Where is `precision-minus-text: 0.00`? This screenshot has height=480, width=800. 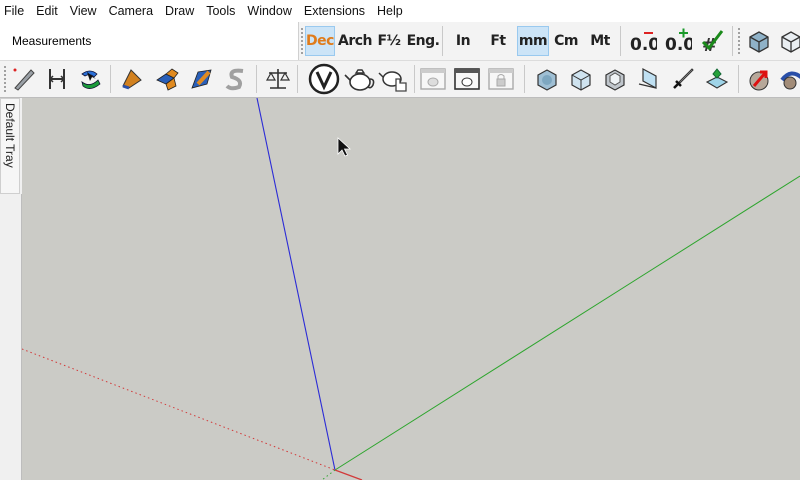 precision-minus-text: 0.00 is located at coordinates (643, 45).